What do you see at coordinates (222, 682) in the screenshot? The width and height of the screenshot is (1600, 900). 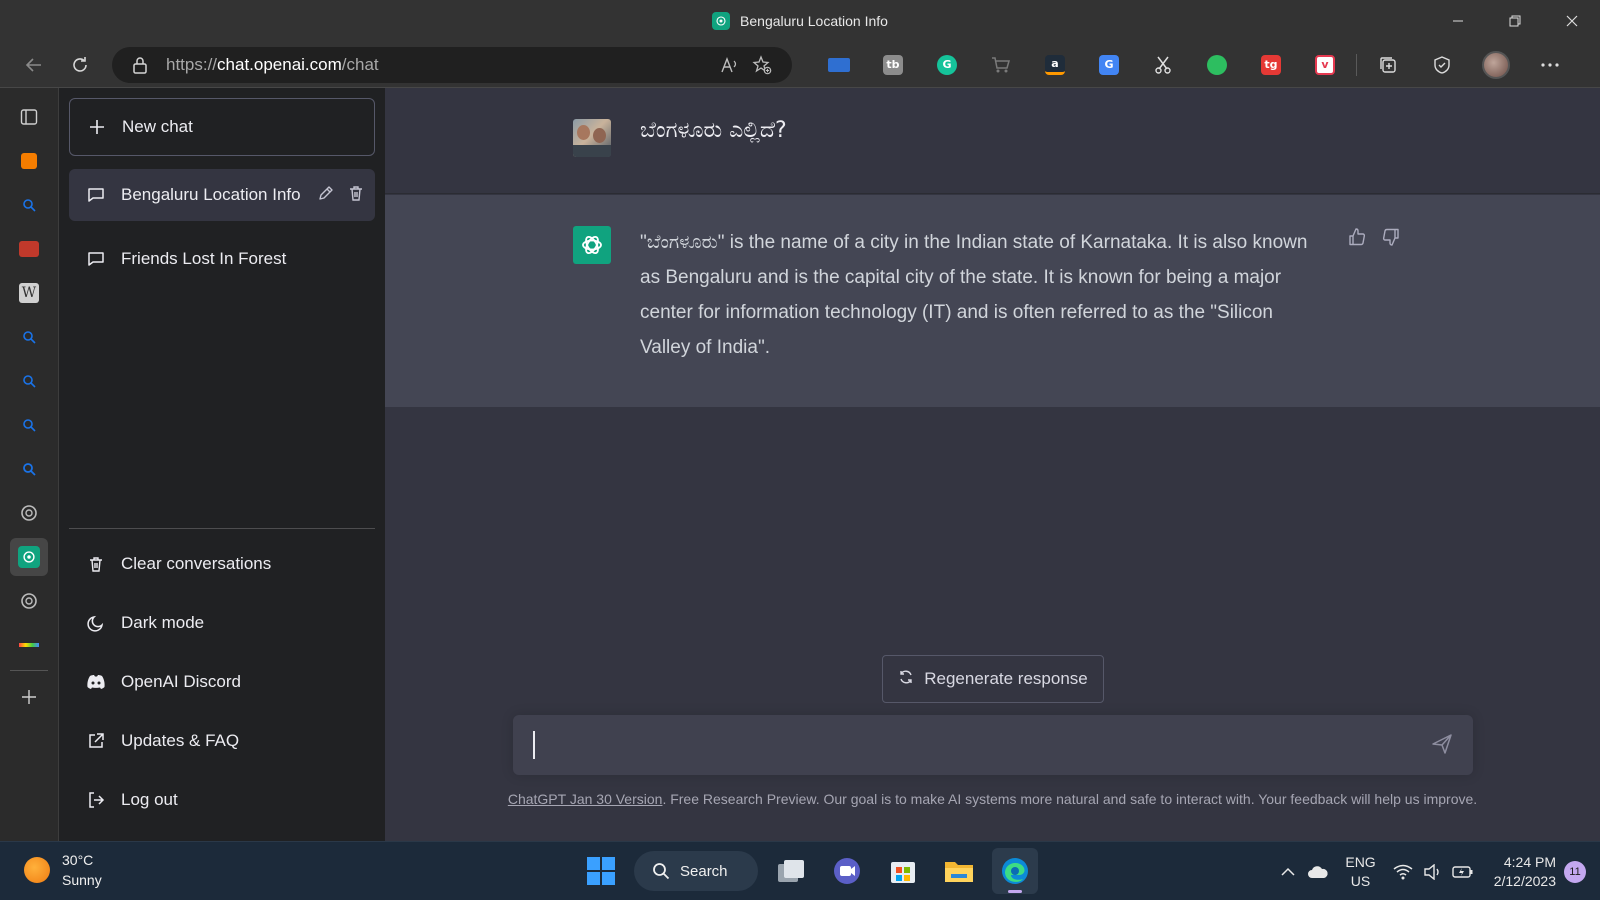 I see `openai-discord-link: OpenAI Discord` at bounding box center [222, 682].